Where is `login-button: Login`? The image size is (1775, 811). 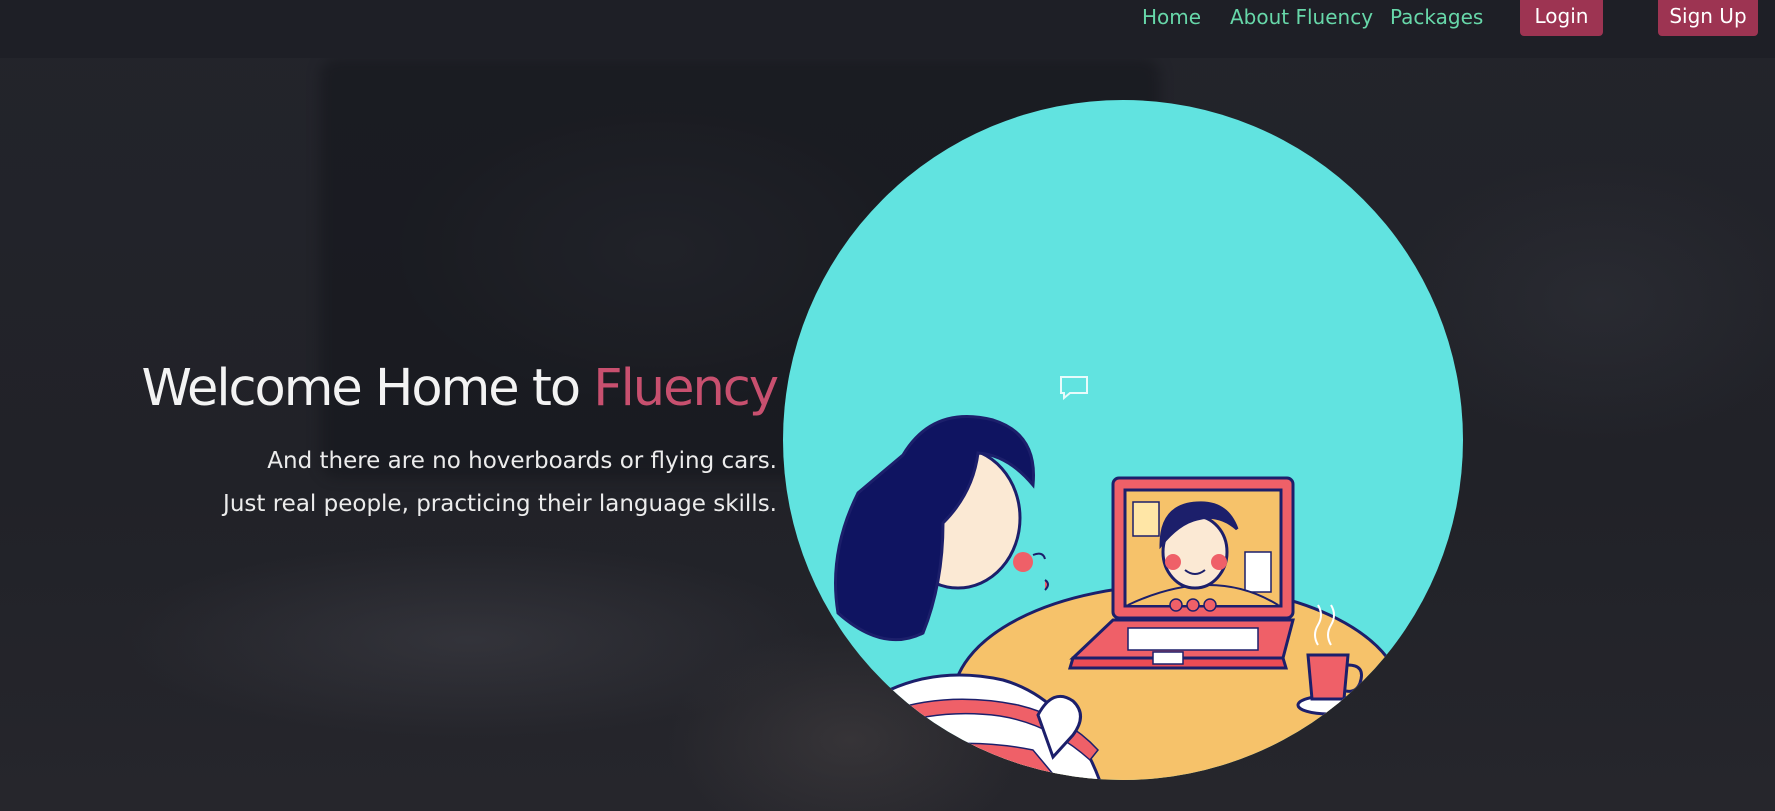 login-button: Login is located at coordinates (1561, 18).